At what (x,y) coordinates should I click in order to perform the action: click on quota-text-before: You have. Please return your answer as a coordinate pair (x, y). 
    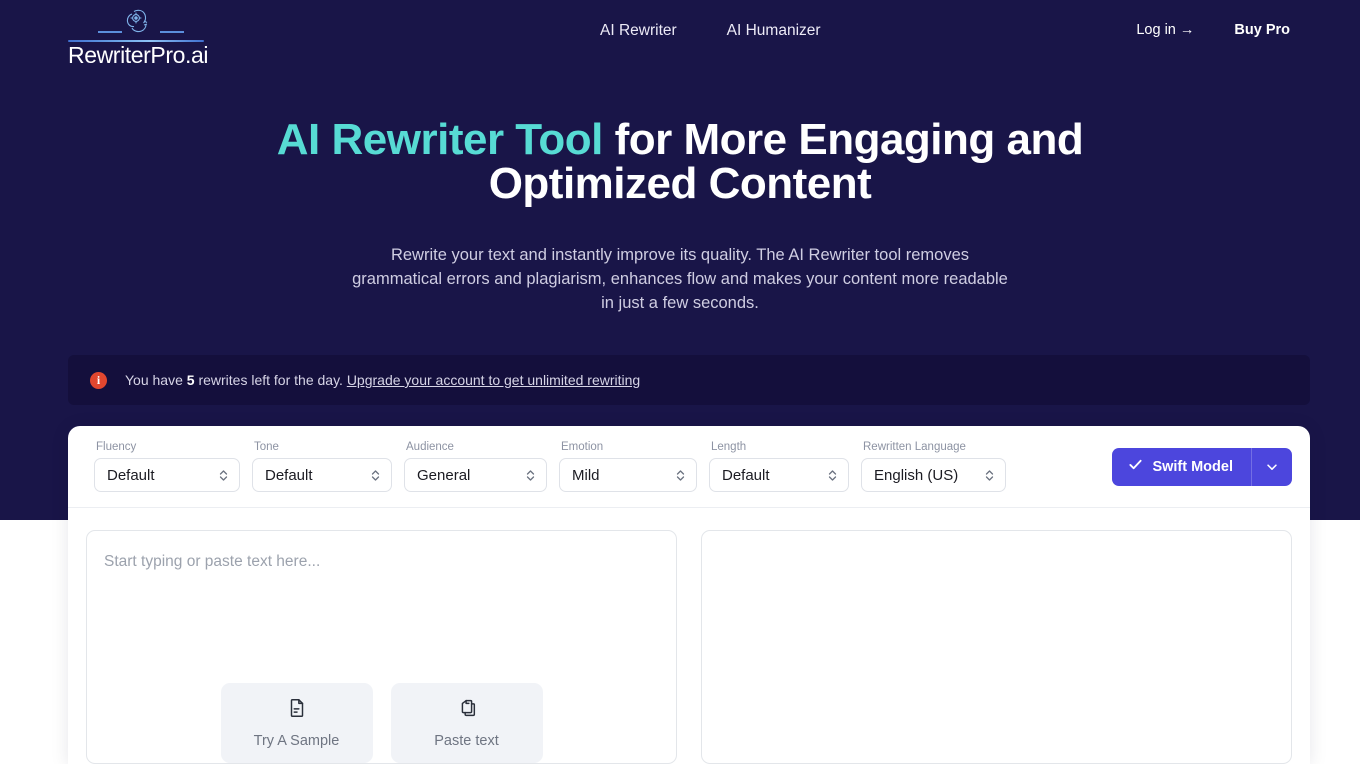
    Looking at the image, I should click on (156, 380).